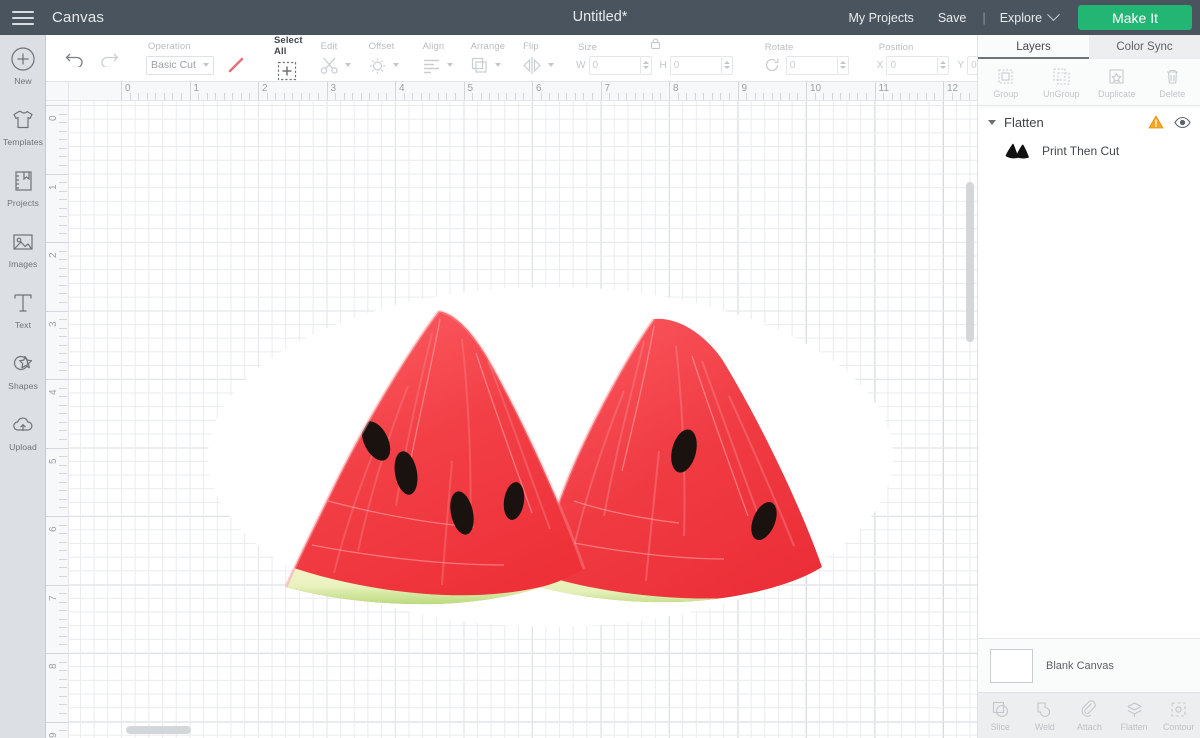 This screenshot has width=1200, height=738. Describe the element at coordinates (180, 65) in the screenshot. I see `operation-select: Basic Cut` at that location.